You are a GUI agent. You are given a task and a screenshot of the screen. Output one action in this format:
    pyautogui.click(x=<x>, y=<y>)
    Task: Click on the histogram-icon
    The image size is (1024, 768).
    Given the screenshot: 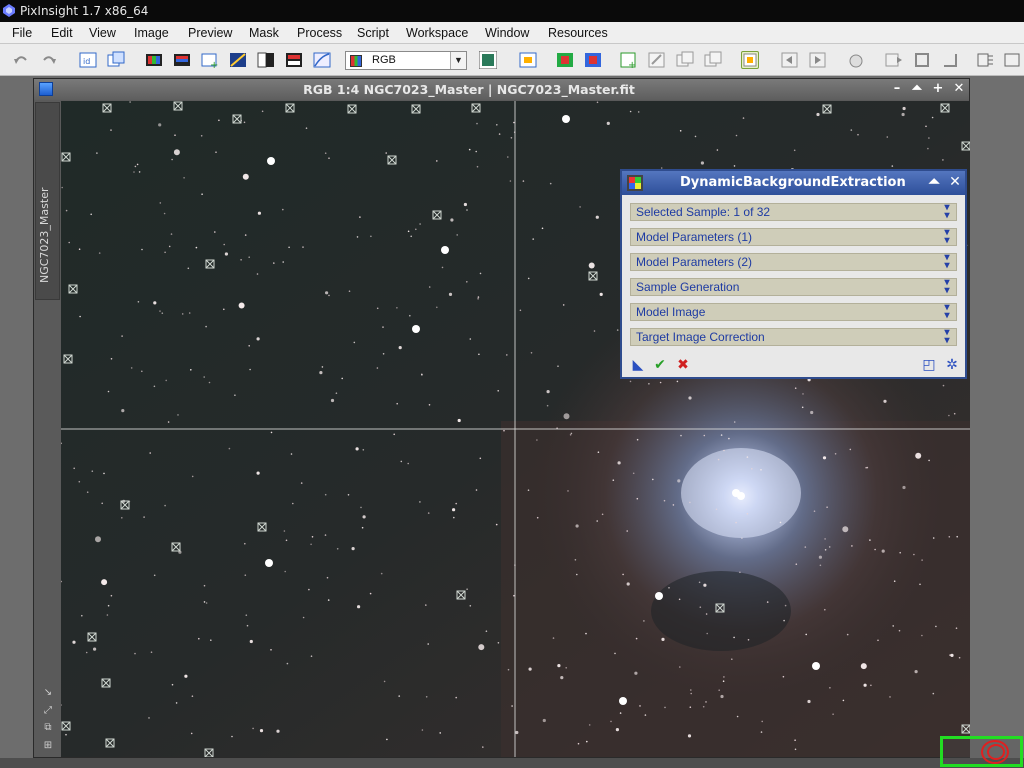 What is the action you would take?
    pyautogui.click(x=294, y=60)
    